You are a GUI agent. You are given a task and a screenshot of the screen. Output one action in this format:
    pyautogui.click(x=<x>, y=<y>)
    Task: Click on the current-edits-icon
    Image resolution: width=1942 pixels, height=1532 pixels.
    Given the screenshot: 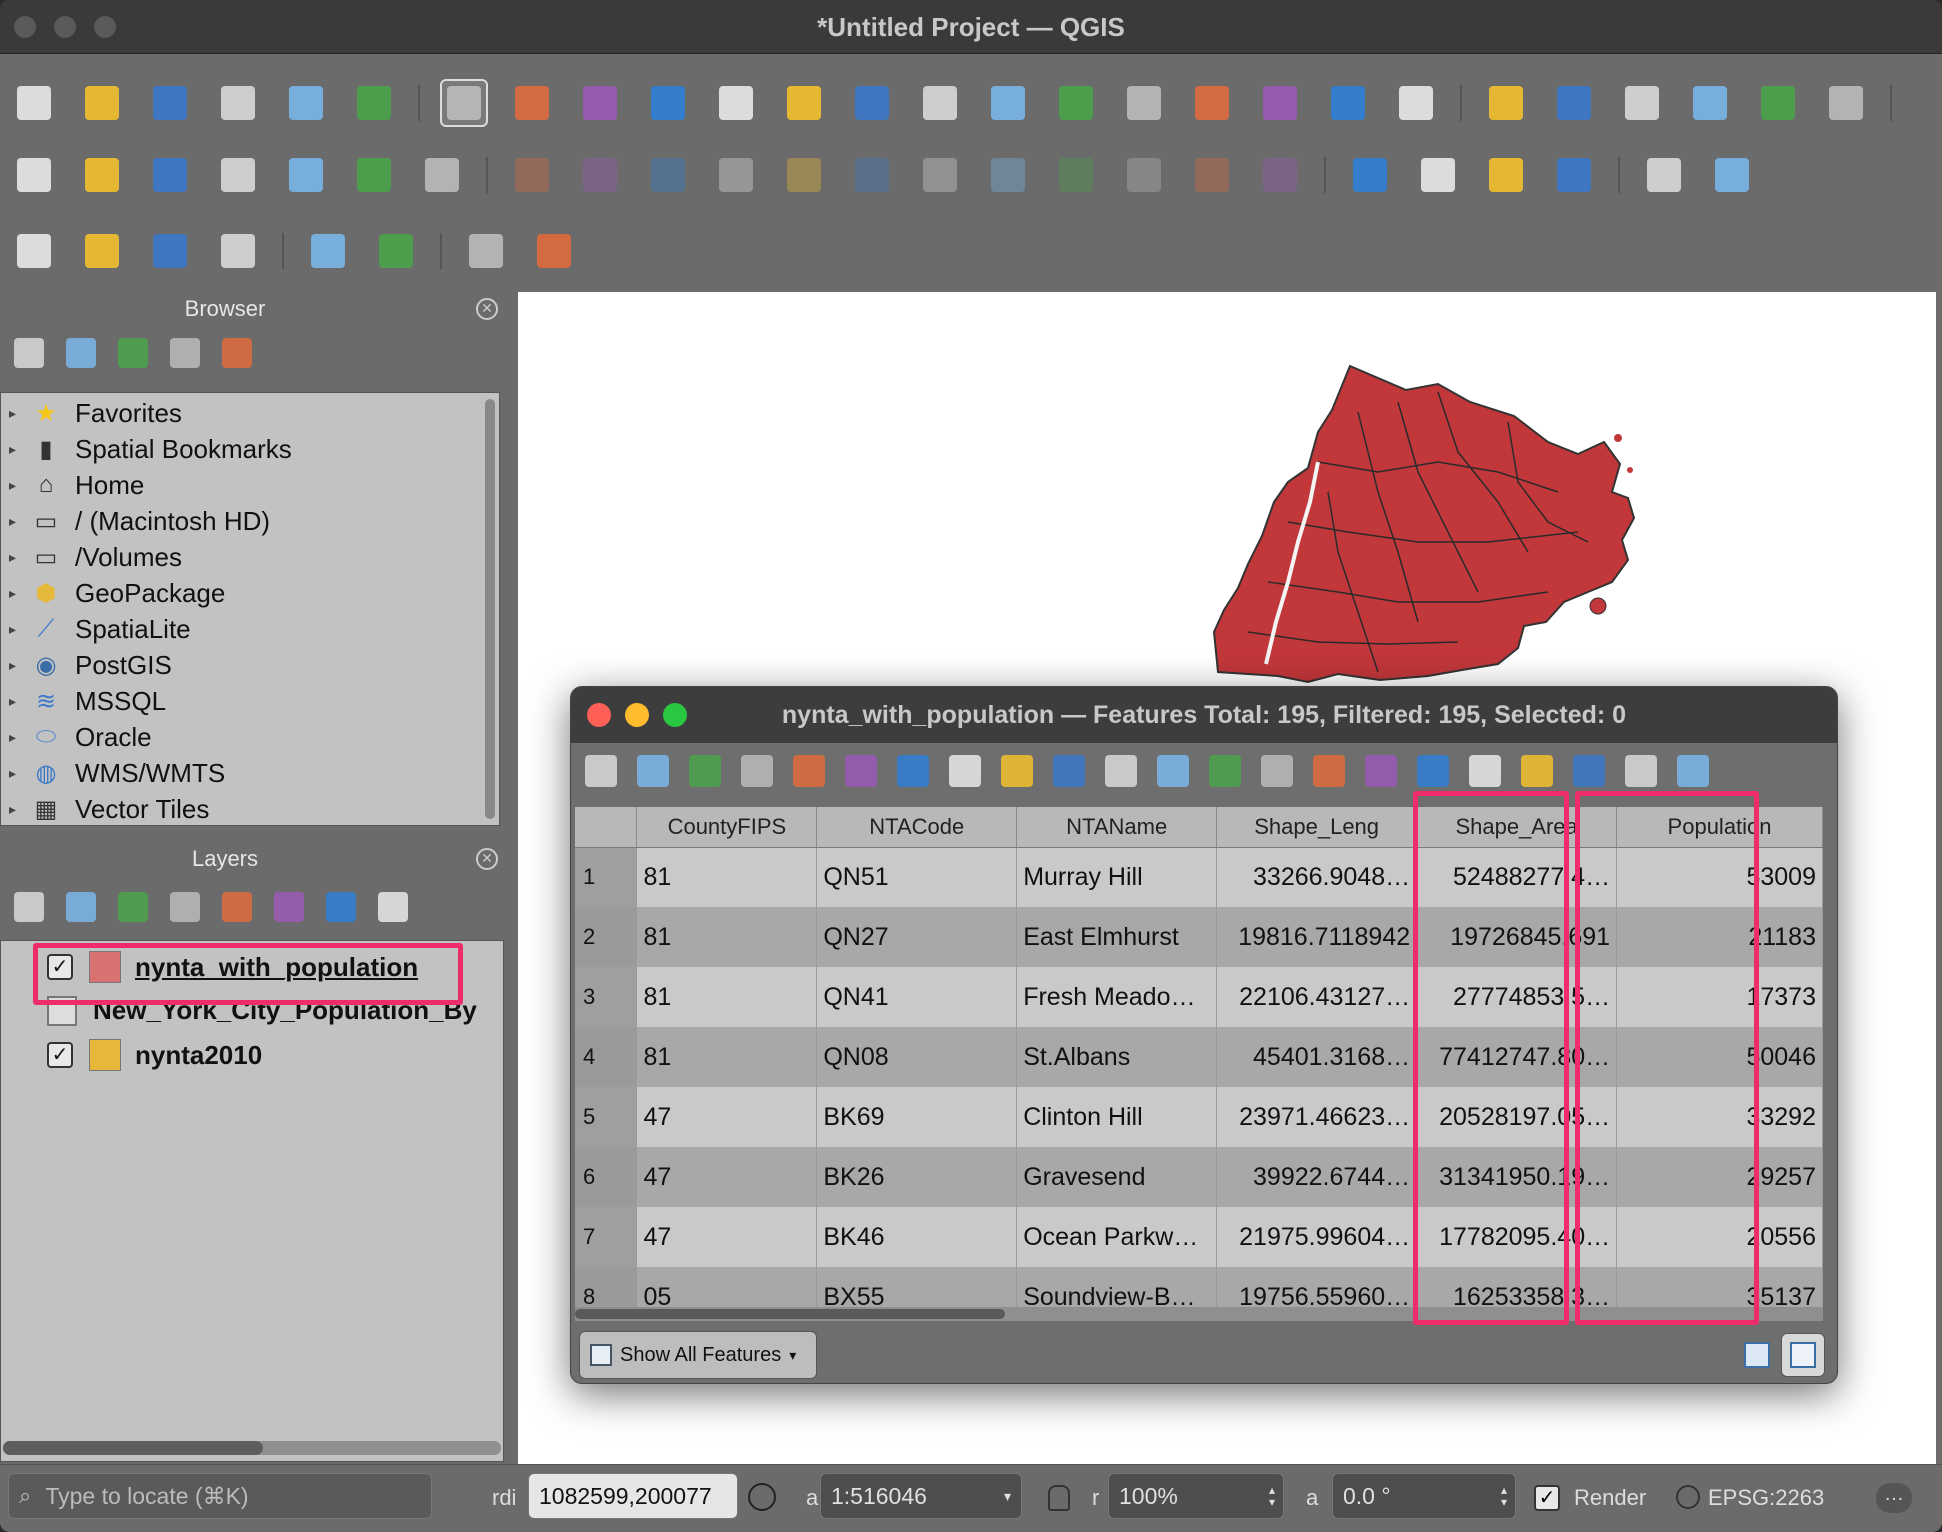 What is the action you would take?
    pyautogui.click(x=532, y=175)
    